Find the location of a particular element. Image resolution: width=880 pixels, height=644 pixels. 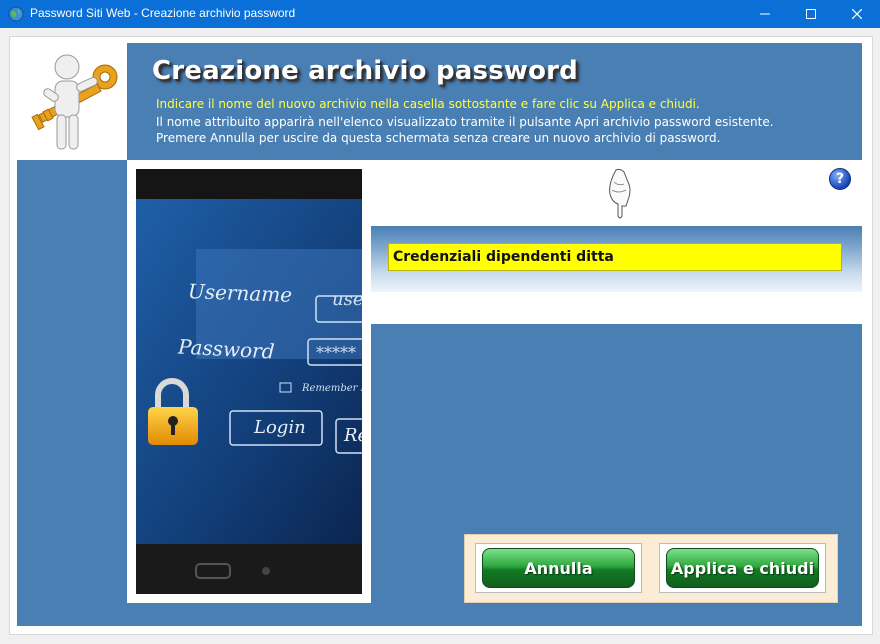

photo-password-field: ***** is located at coordinates (336, 352).